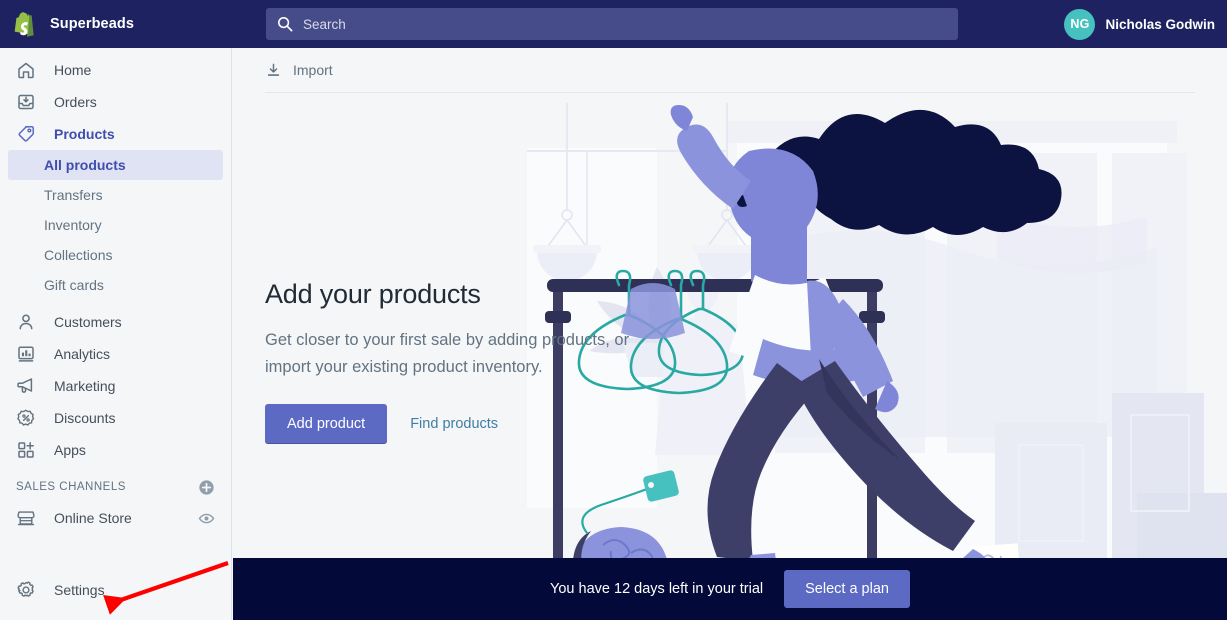 The height and width of the screenshot is (620, 1227). I want to click on gear-icon, so click(25, 589).